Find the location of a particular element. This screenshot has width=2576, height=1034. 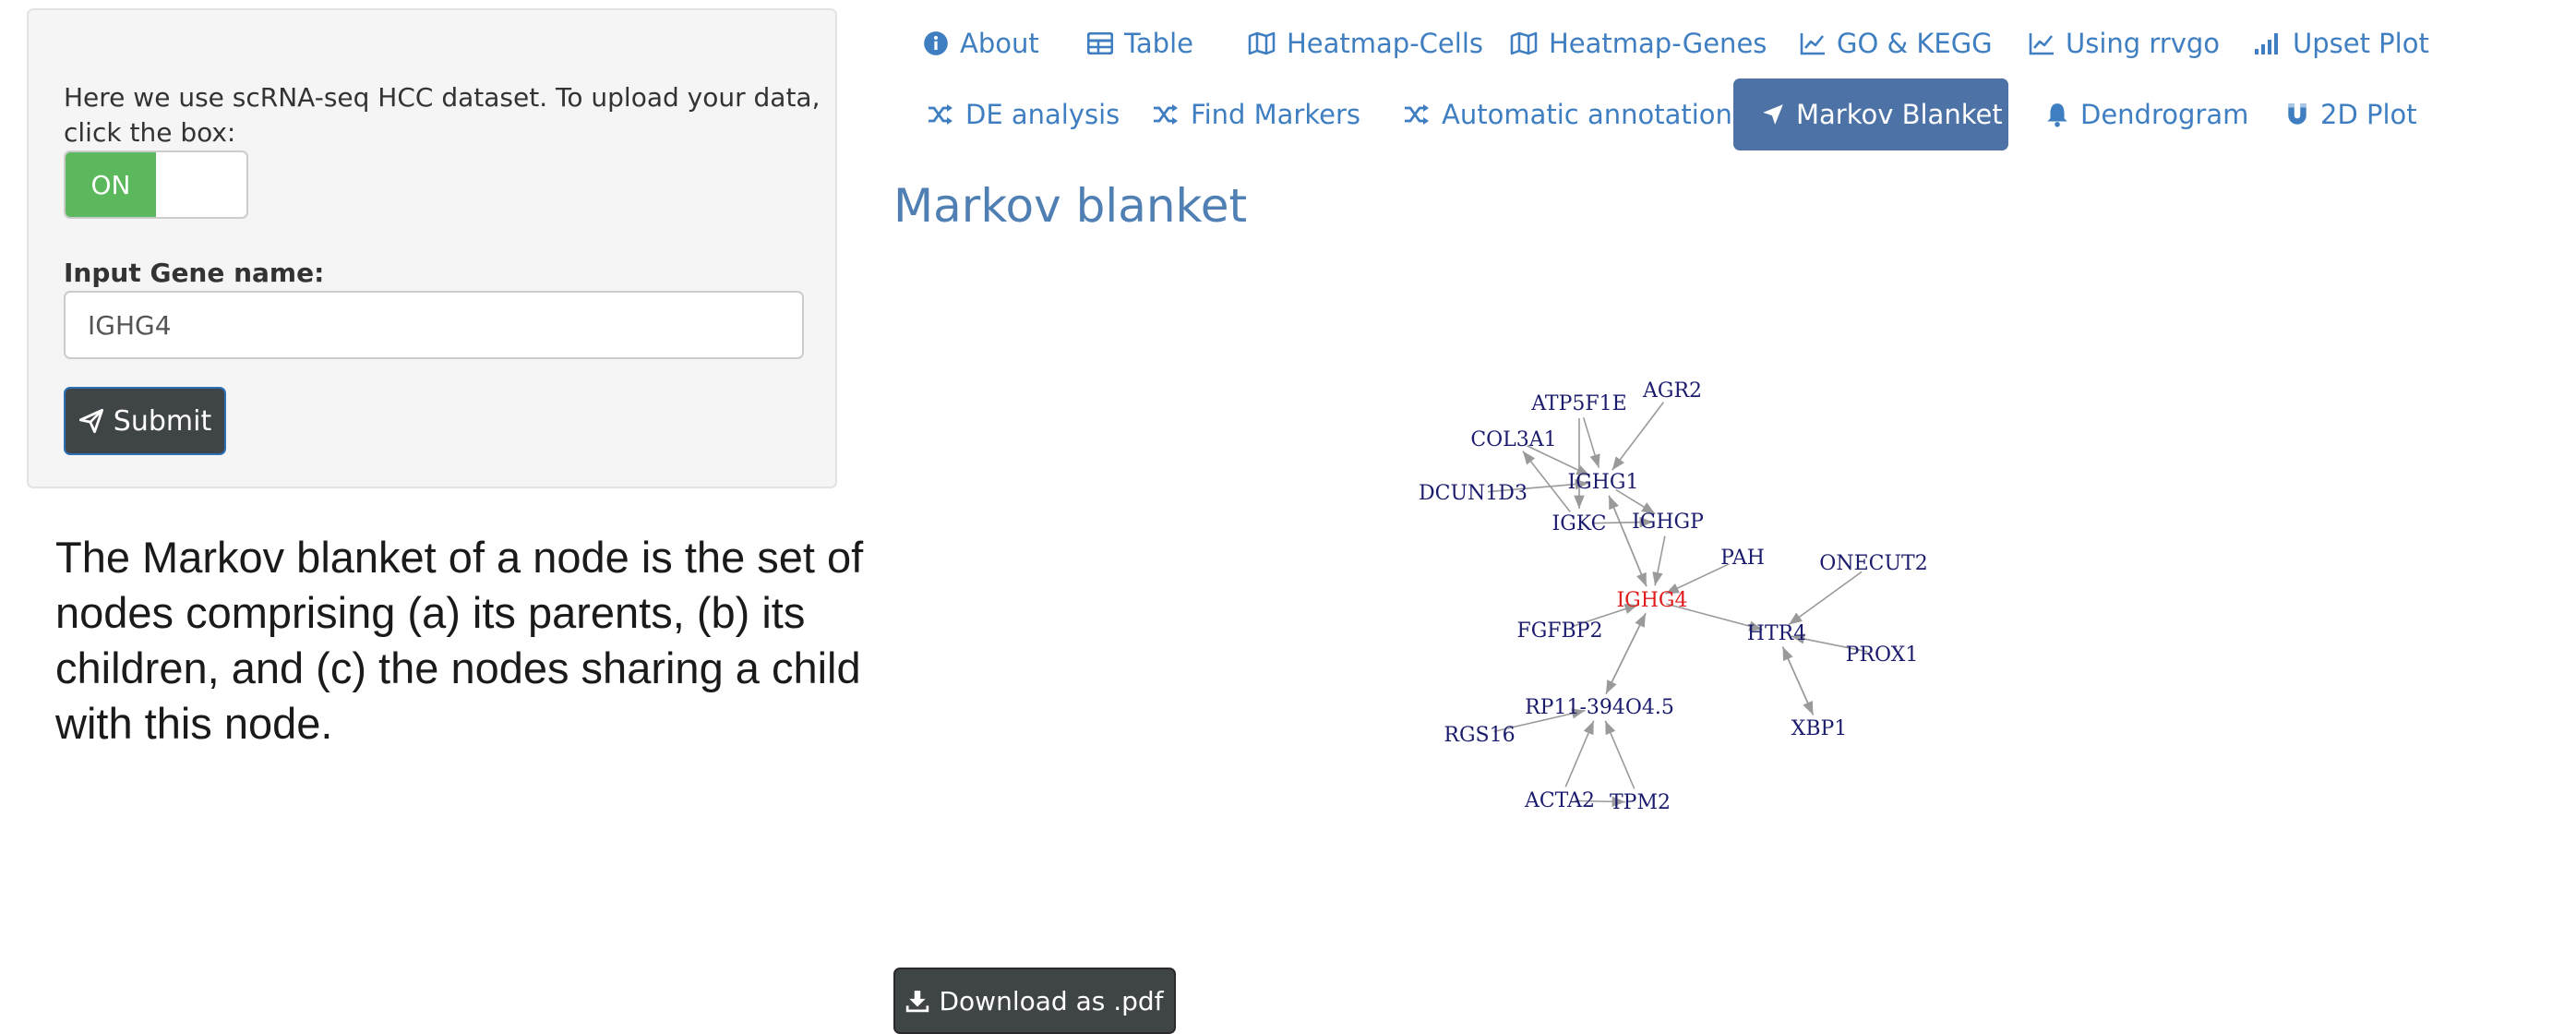

upload-toggle-switch: ON is located at coordinates (156, 184).